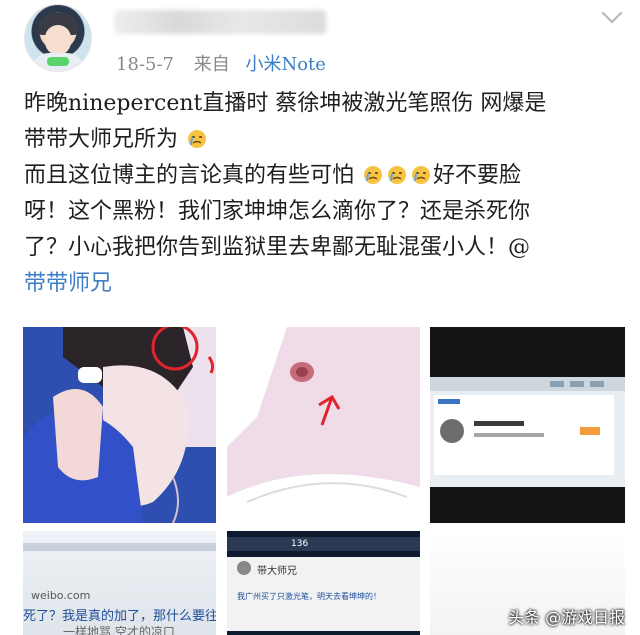 The height and width of the screenshot is (635, 640). What do you see at coordinates (567, 617) in the screenshot?
I see `watermark-text: 头条 @游戏日报` at bounding box center [567, 617].